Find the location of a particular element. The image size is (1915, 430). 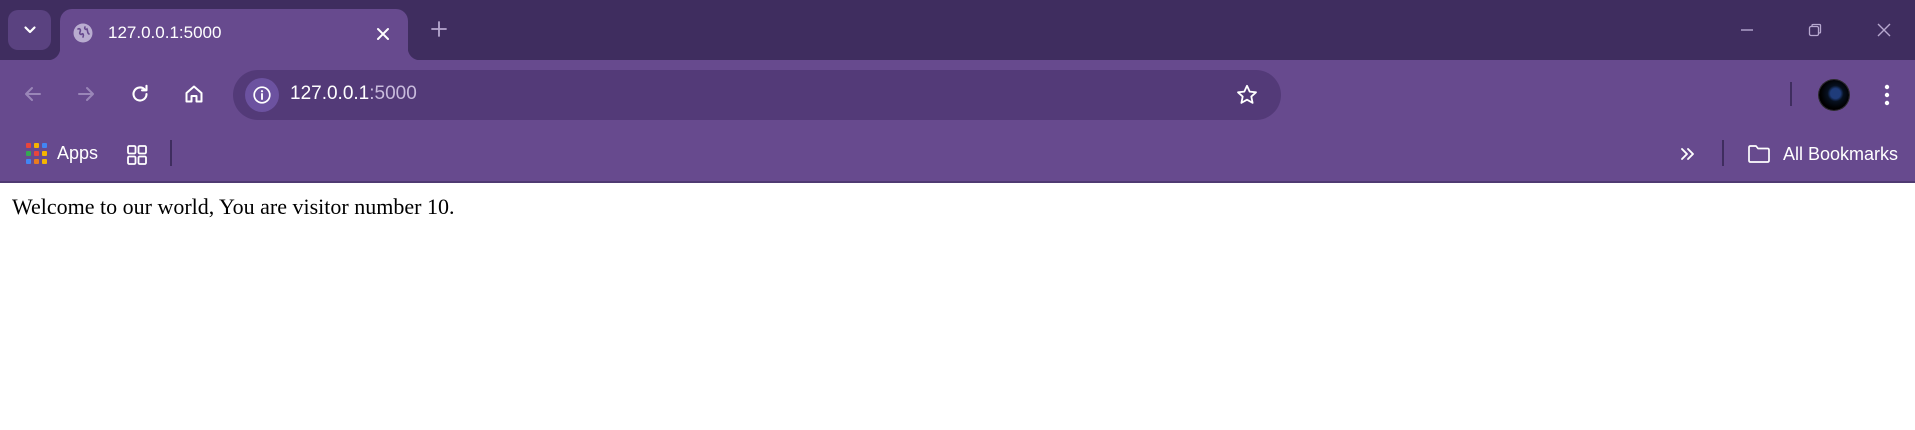

tab-groups-icon is located at coordinates (137, 155).